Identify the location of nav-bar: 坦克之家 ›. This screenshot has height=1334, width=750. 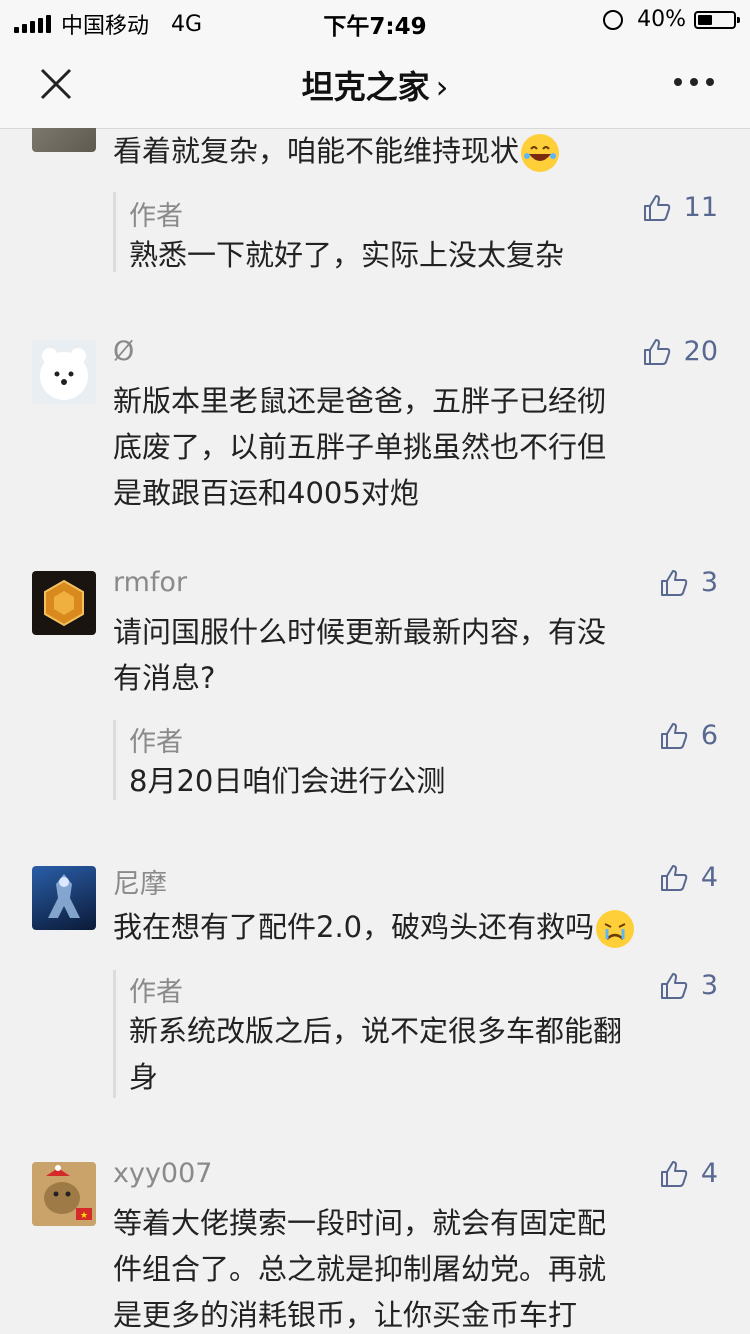
(375, 84).